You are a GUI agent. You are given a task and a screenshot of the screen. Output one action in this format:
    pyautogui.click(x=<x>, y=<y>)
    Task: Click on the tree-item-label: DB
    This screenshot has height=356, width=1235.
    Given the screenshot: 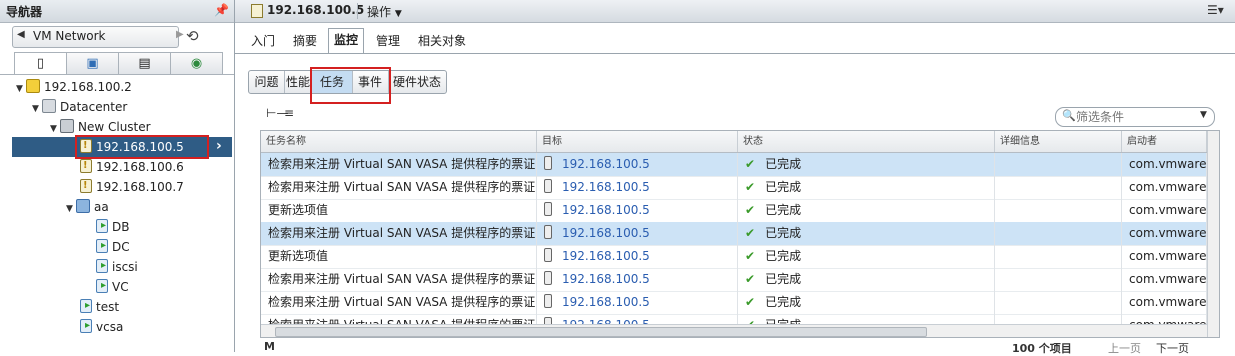 What is the action you would take?
    pyautogui.click(x=121, y=227)
    